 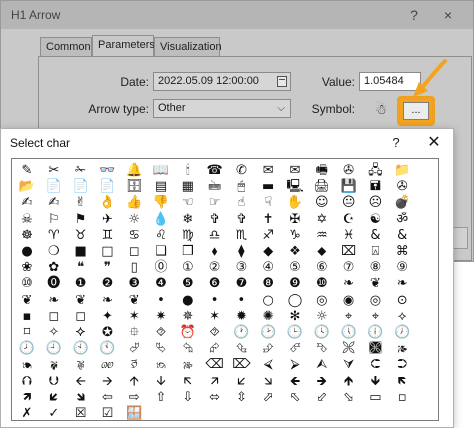 I want to click on char-cell: ⇧, so click(x=161, y=398).